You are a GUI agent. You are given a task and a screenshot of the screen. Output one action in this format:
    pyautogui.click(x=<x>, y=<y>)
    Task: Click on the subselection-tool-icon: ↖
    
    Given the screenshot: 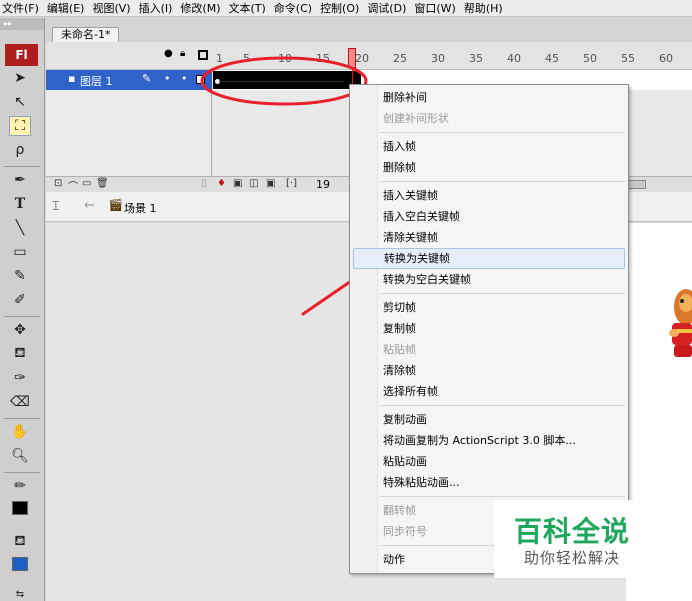 What is the action you would take?
    pyautogui.click(x=20, y=102)
    